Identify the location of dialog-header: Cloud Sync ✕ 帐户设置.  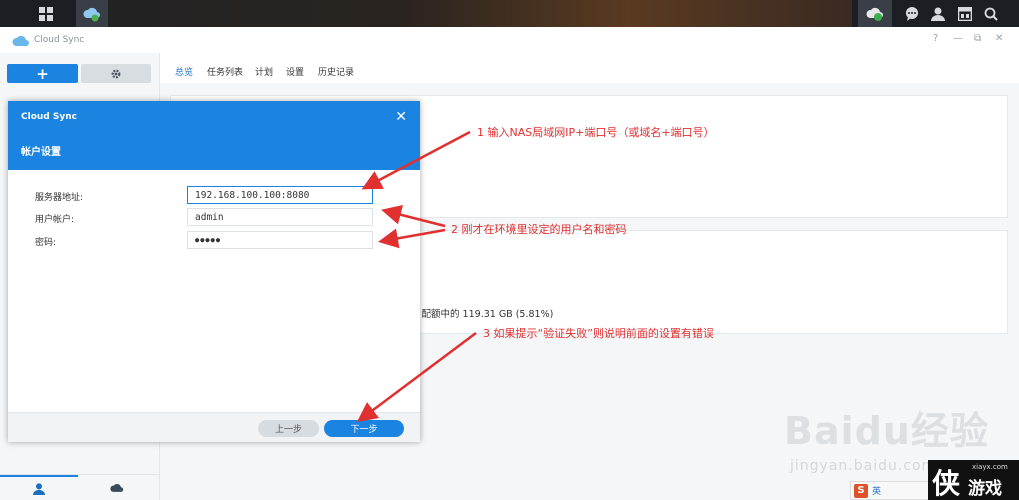
(214, 135).